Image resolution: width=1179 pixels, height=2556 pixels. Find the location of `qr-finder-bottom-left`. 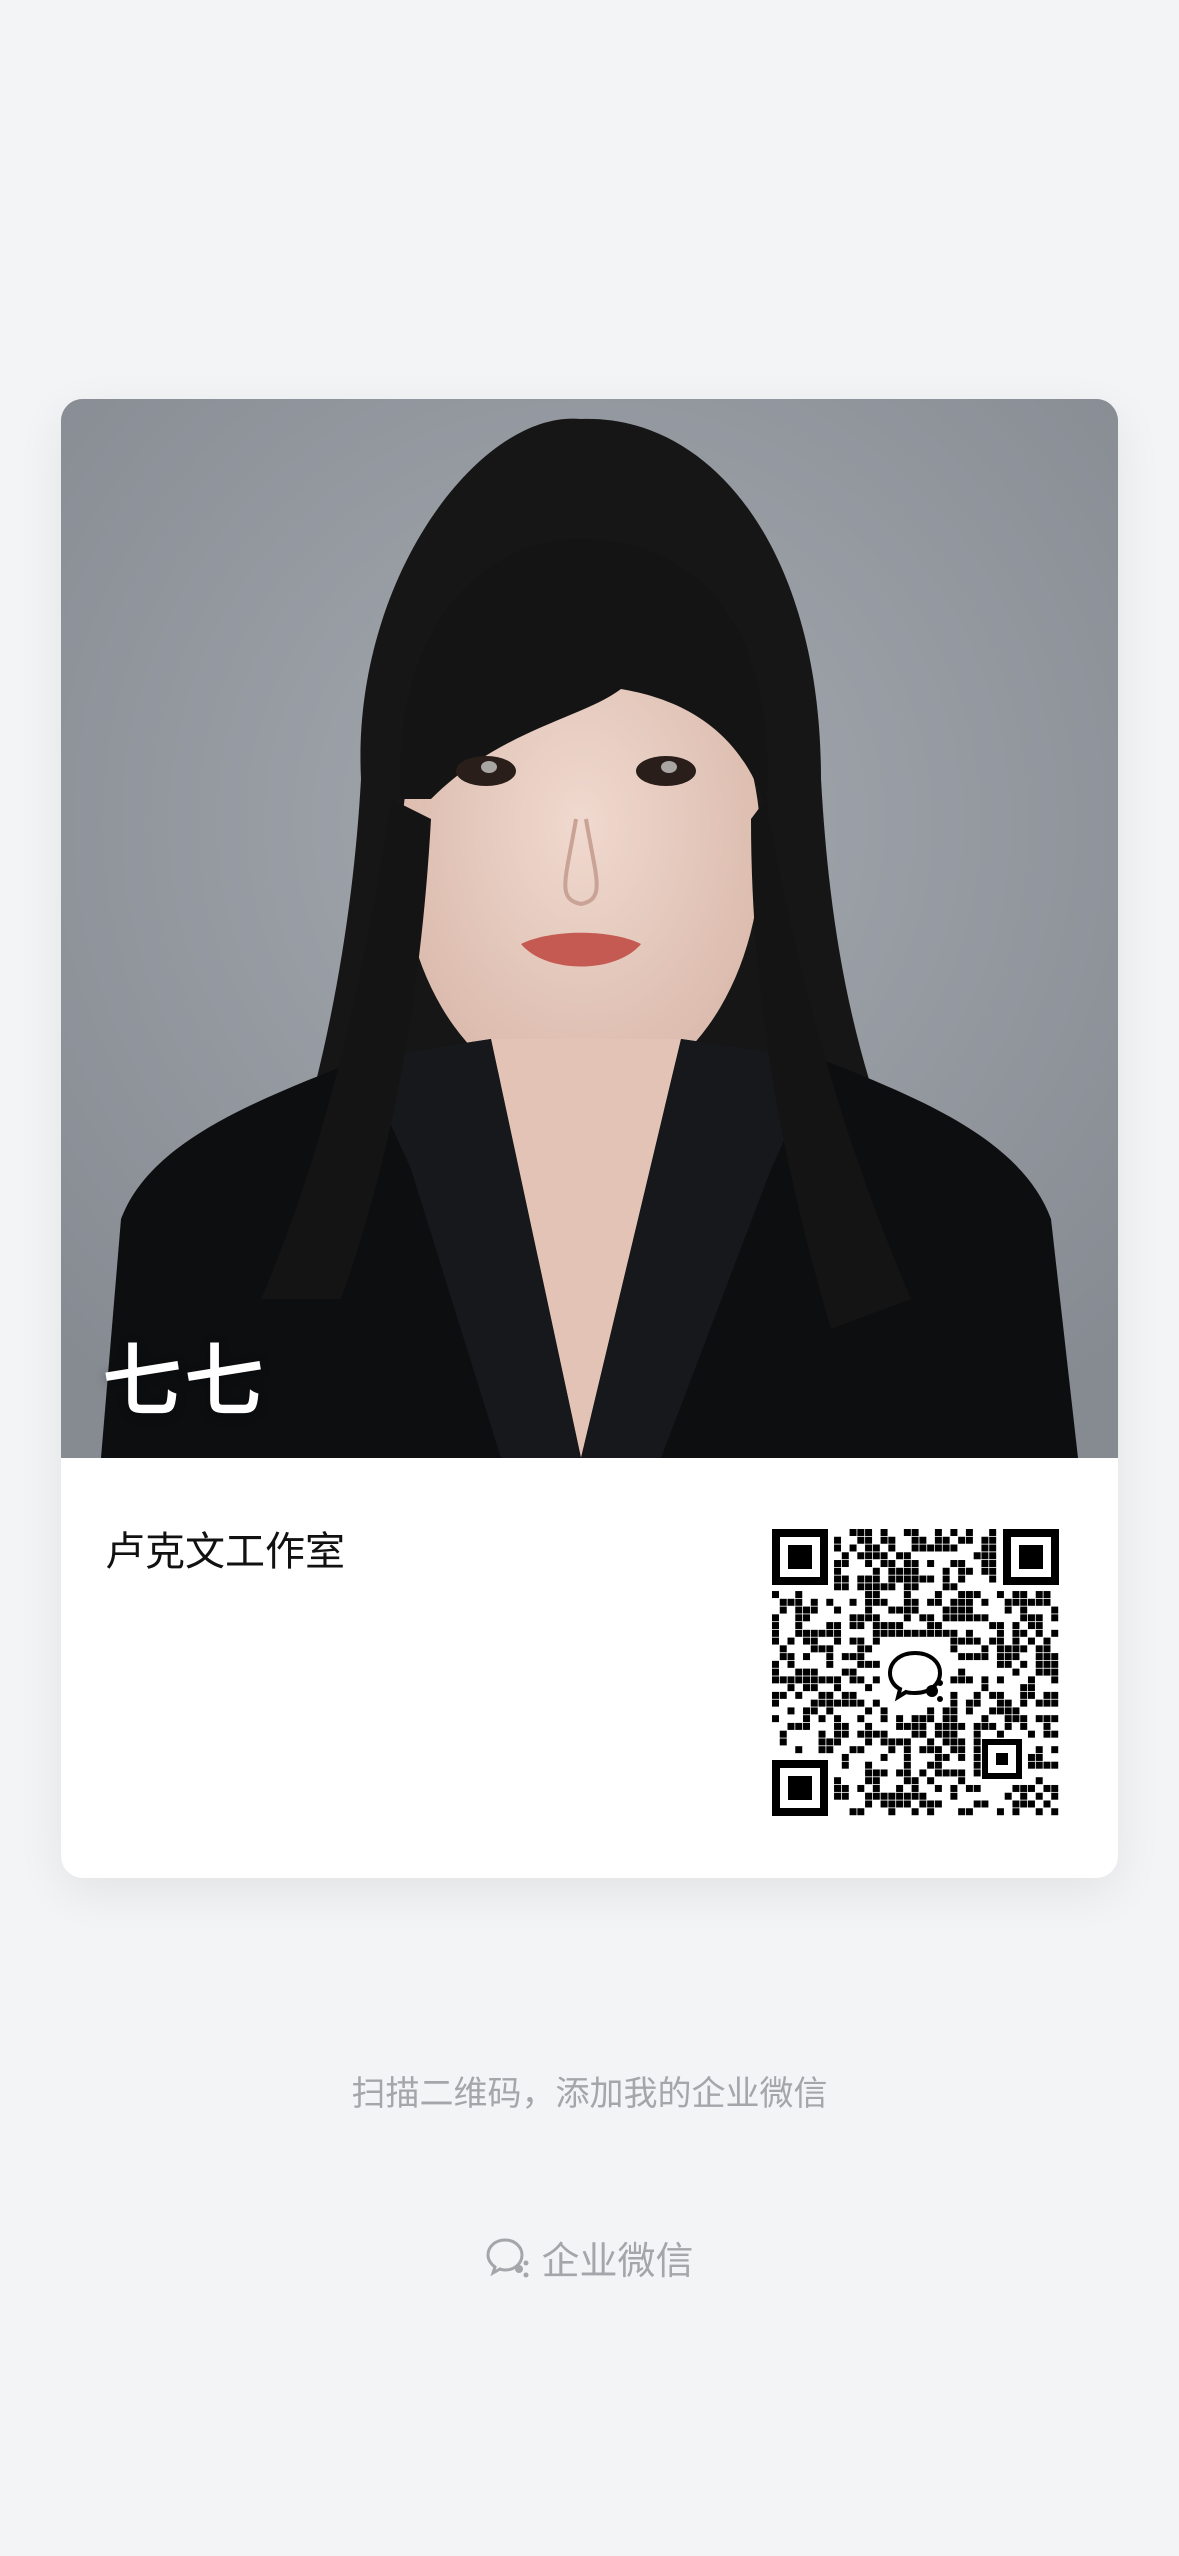

qr-finder-bottom-left is located at coordinates (800, 1788).